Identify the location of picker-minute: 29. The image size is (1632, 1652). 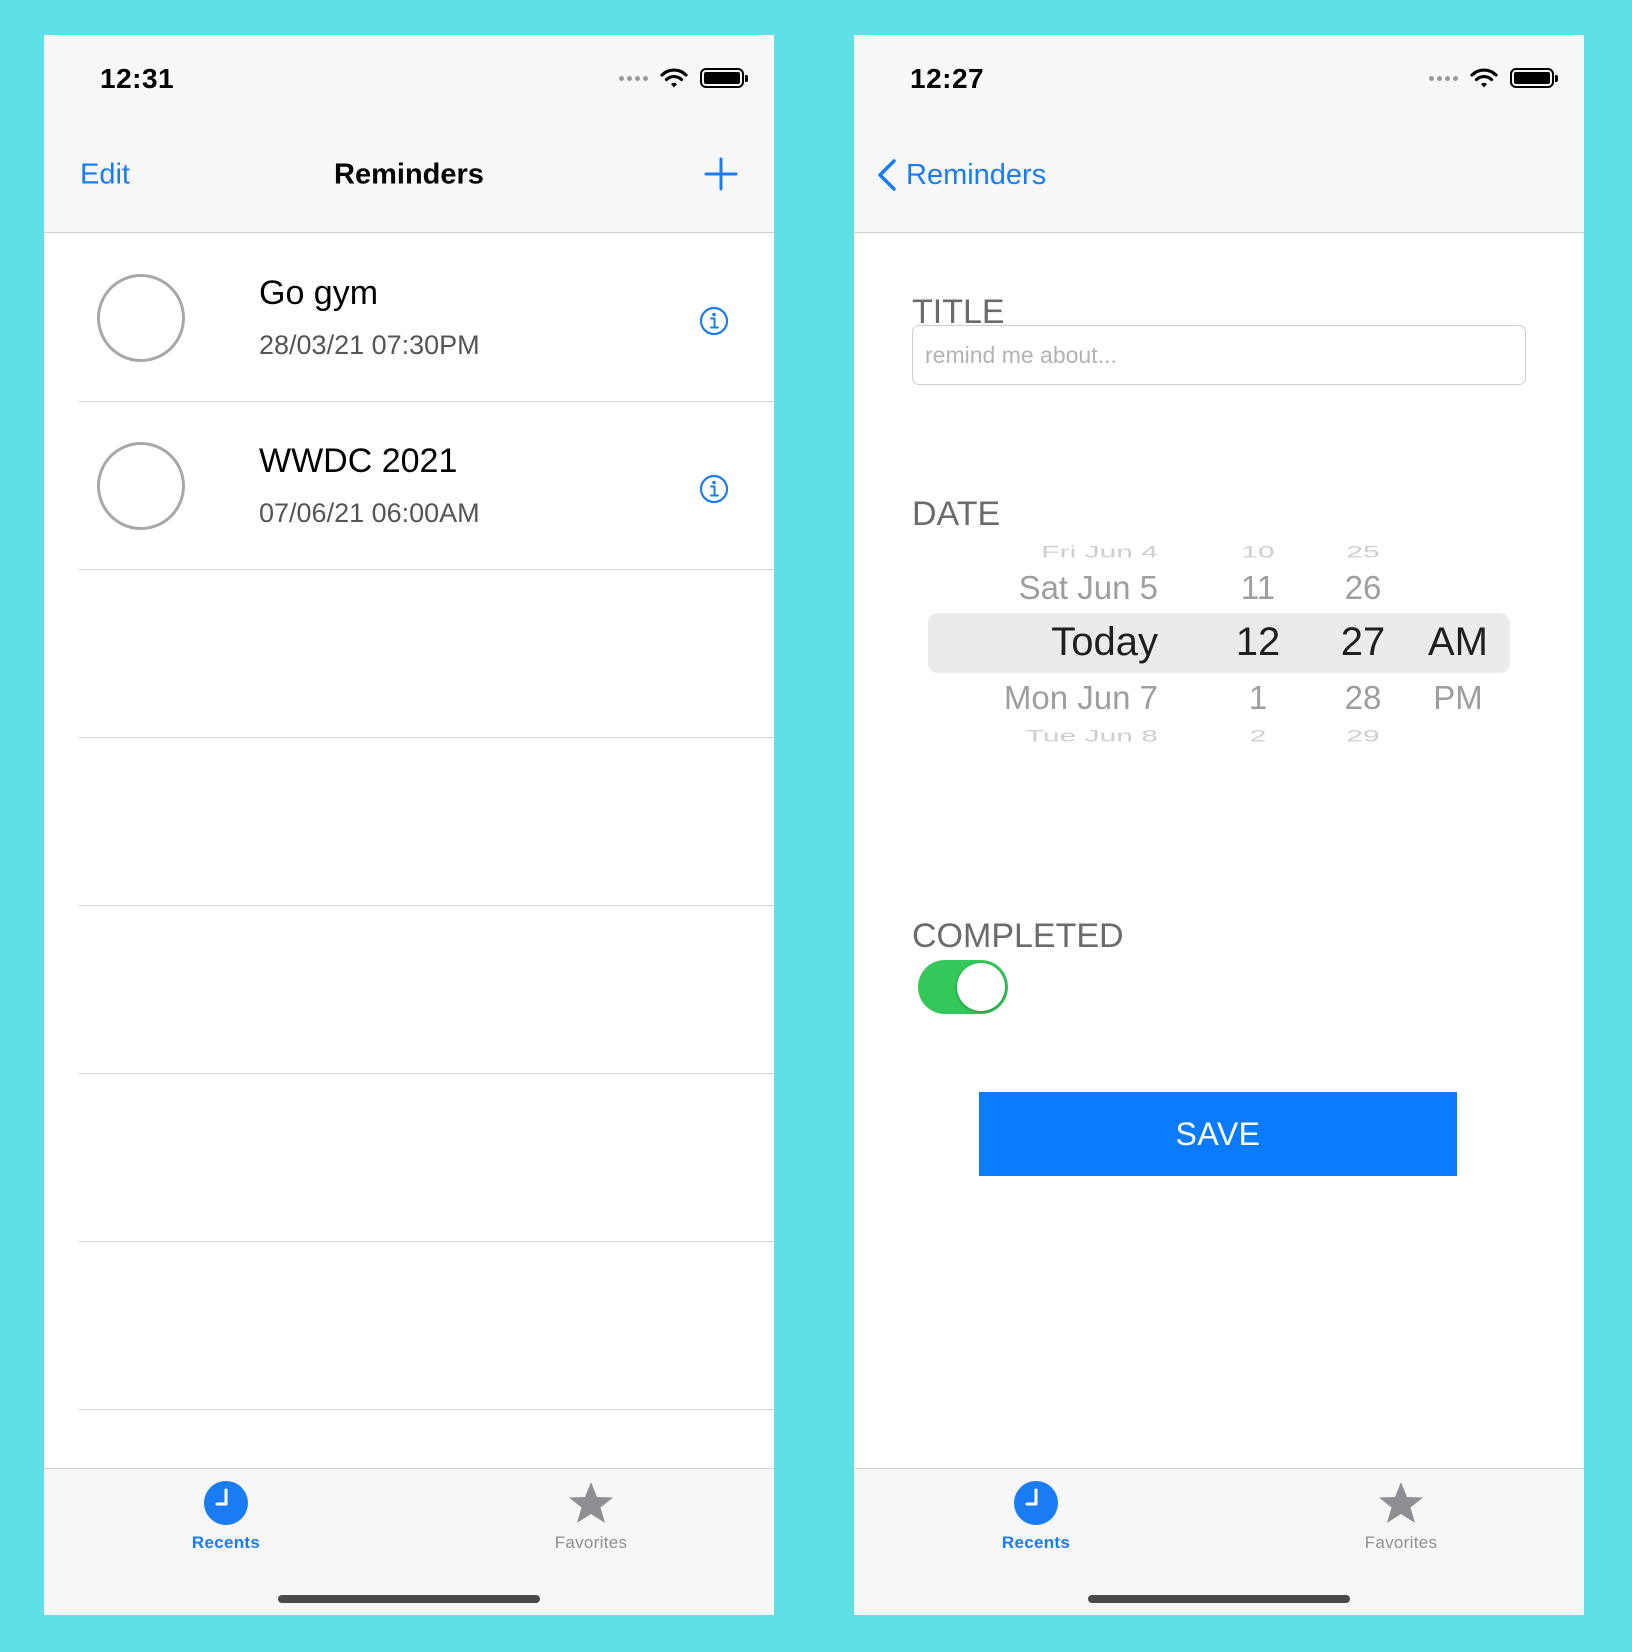
(1363, 736).